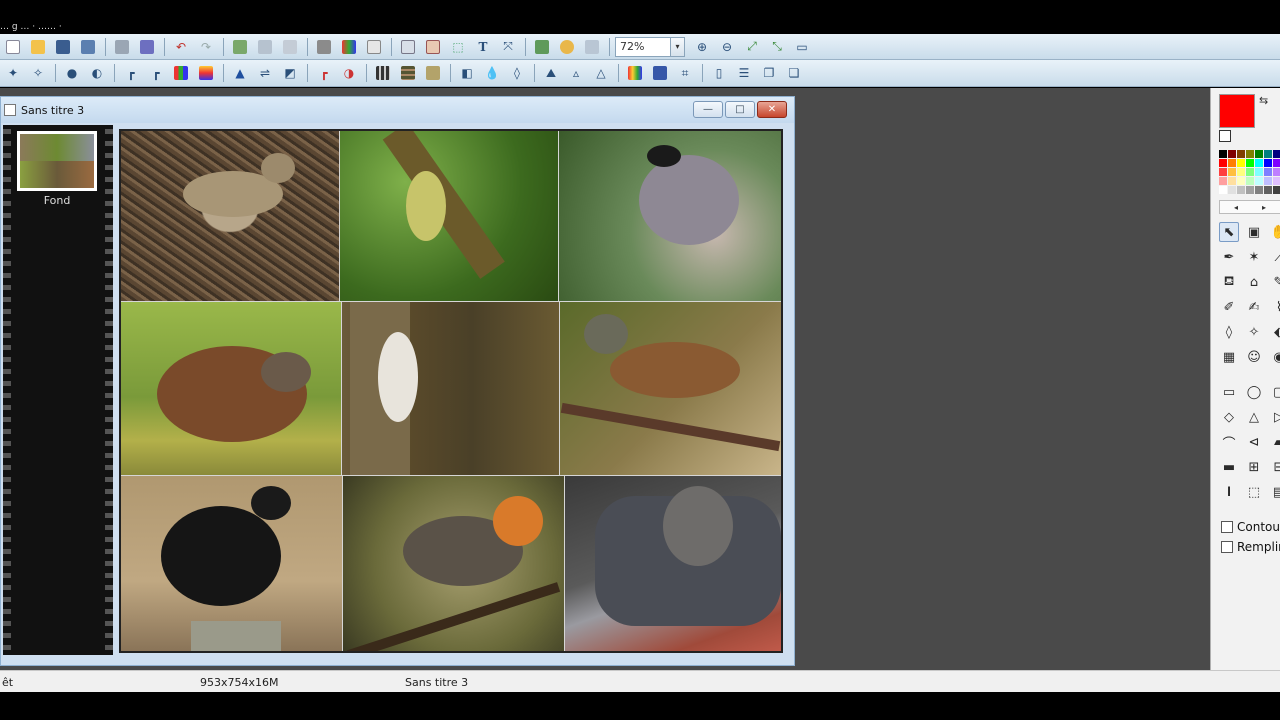 This screenshot has width=1280, height=720. Describe the element at coordinates (408, 73) in the screenshot. I see `filter-mosaic-icon` at that location.